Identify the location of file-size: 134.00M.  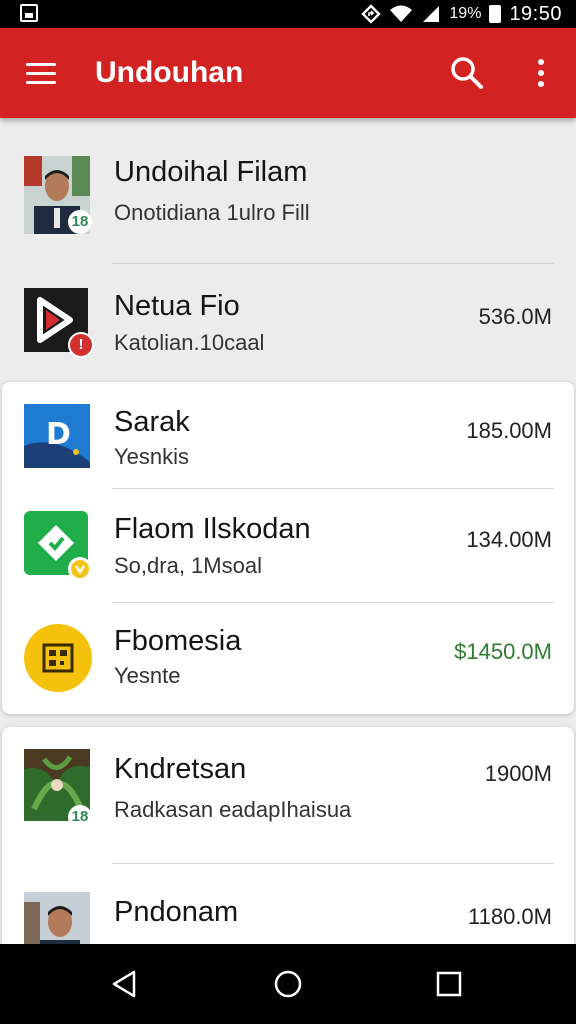
(509, 539).